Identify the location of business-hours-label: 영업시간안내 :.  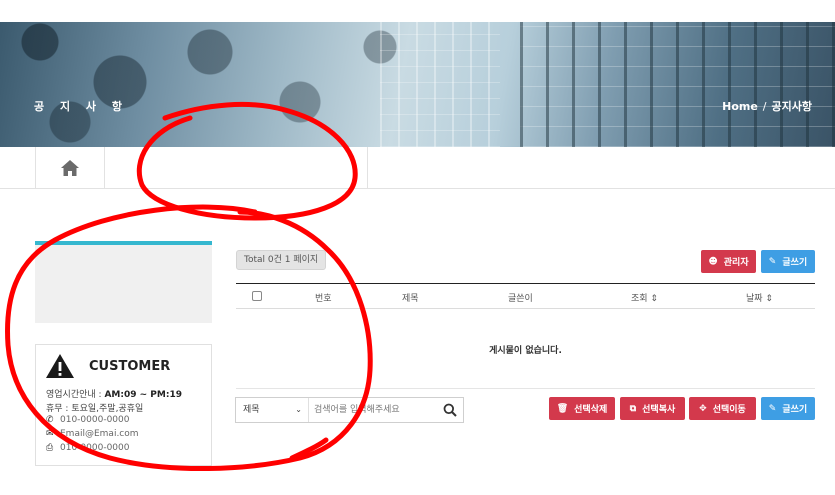
(75, 395).